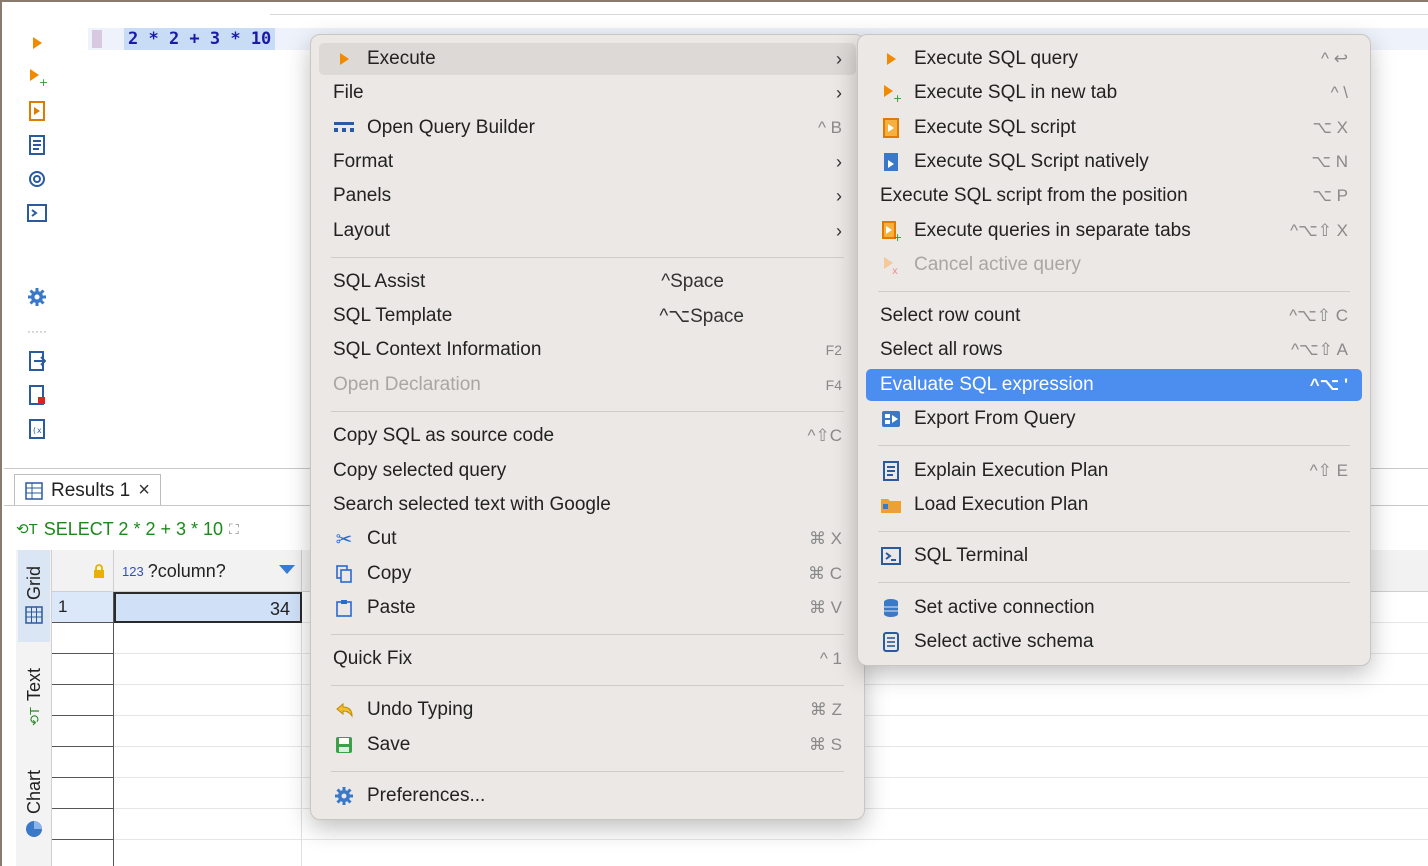  I want to click on settings-icon, so click(37, 297).